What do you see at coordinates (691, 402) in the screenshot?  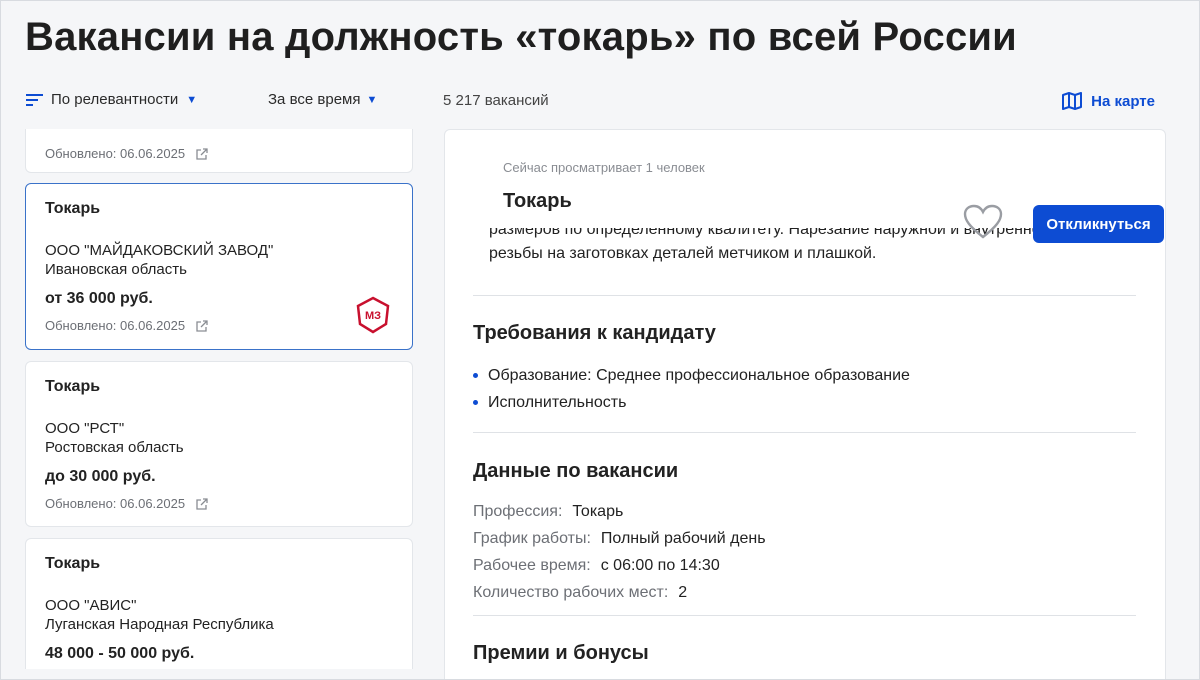 I see `list-item: Исполнительность` at bounding box center [691, 402].